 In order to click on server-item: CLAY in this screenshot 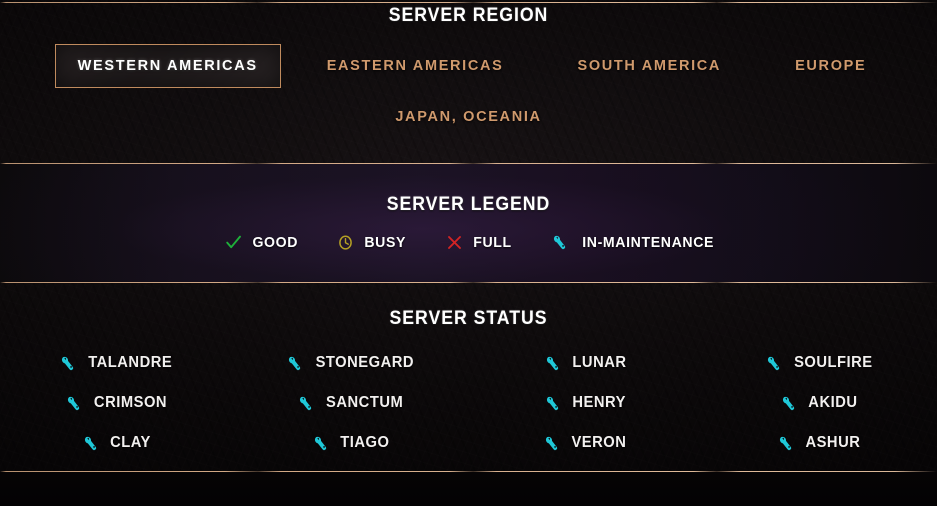, I will do `click(117, 442)`.